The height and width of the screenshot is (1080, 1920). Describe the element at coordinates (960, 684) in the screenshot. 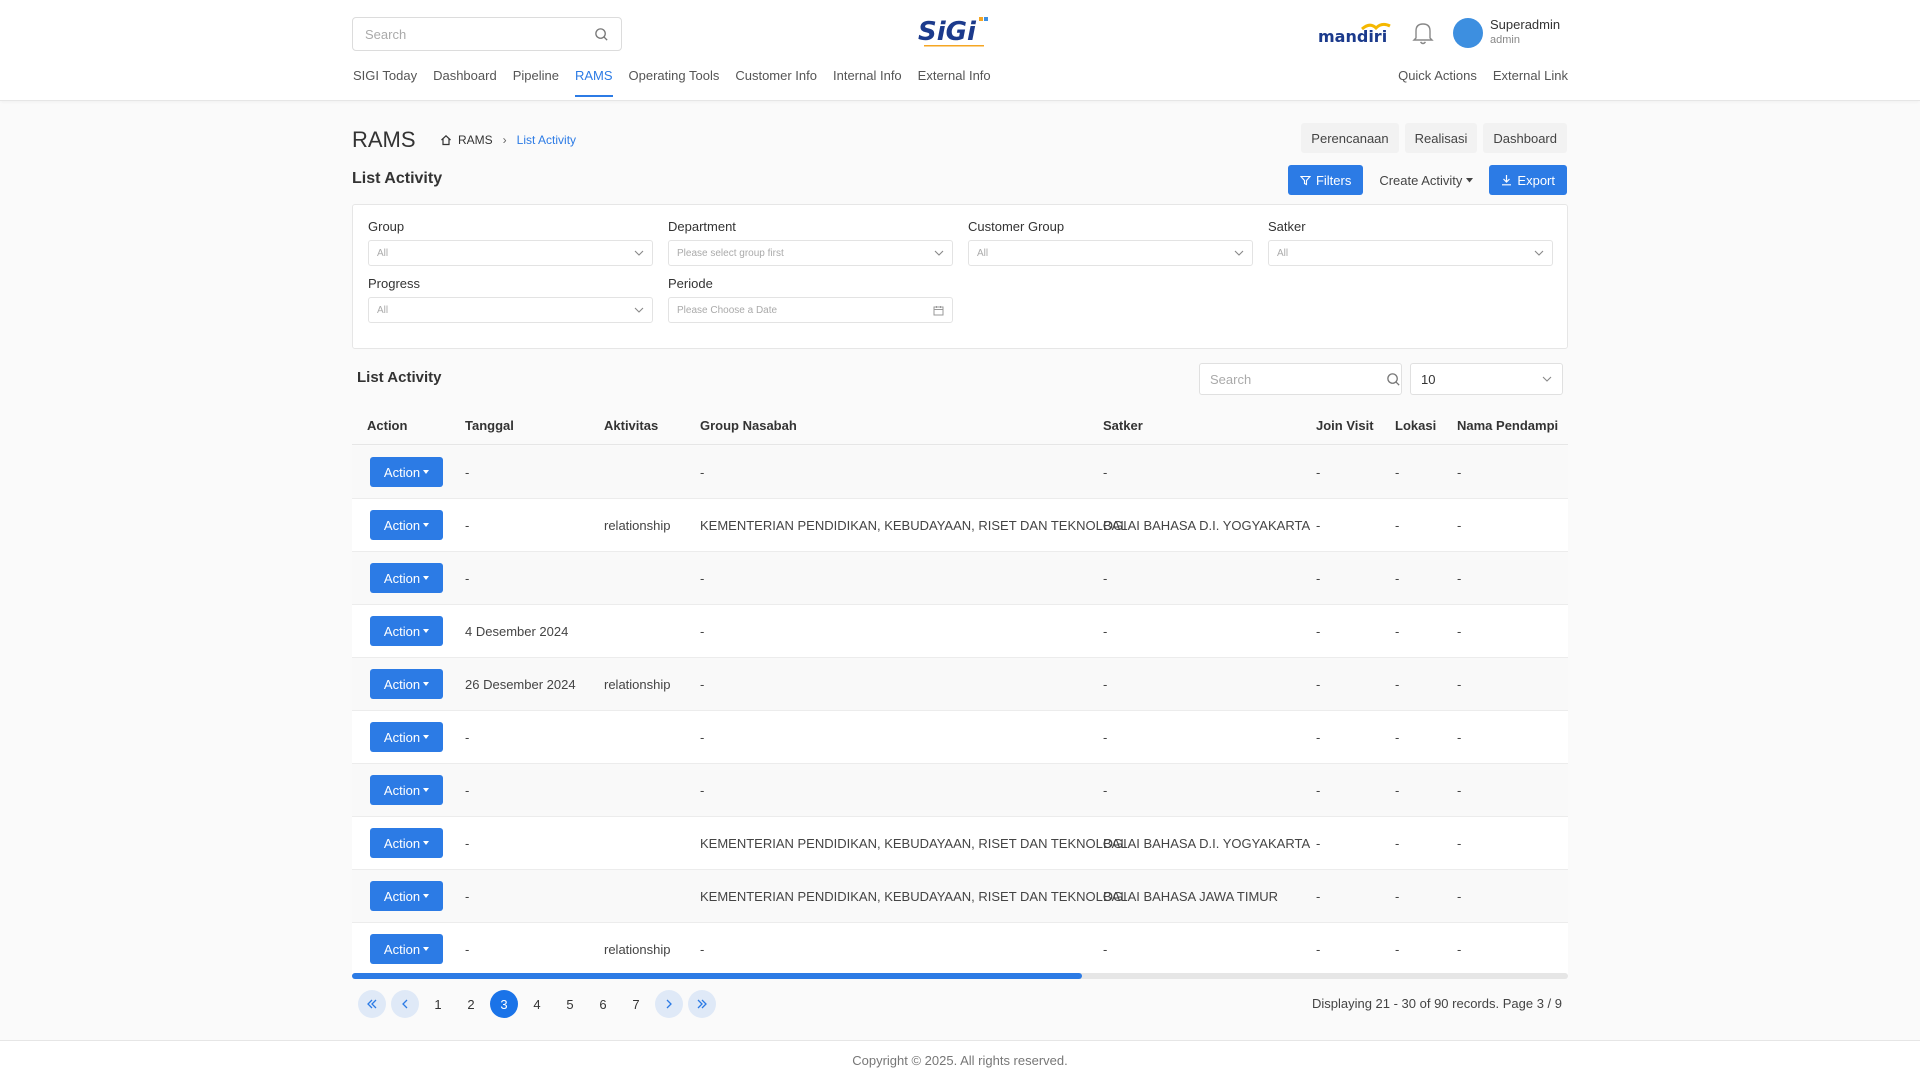

I see `table-row: Action 26 Desember 2024 relationship - - - - -` at that location.